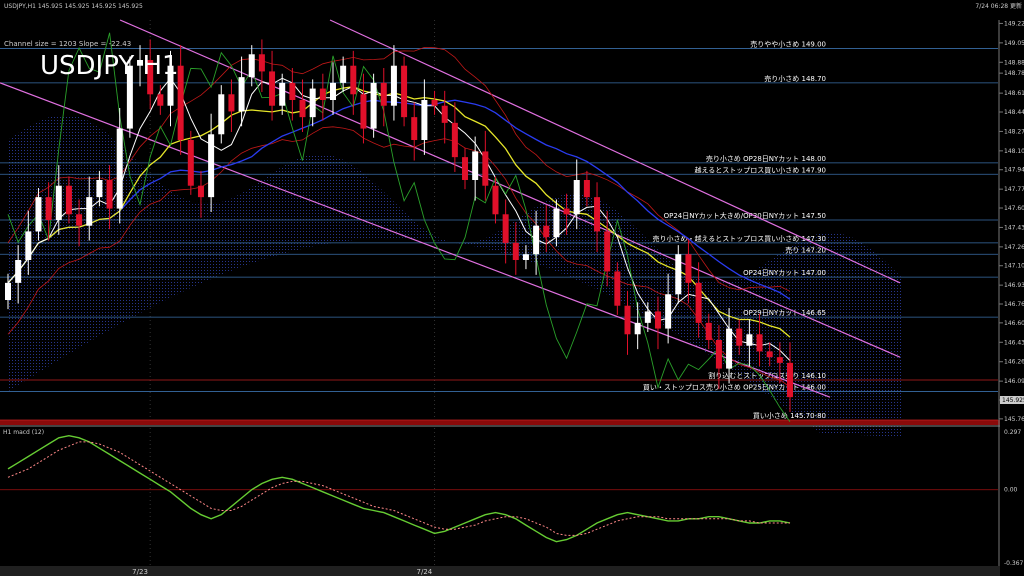 The width and height of the screenshot is (1024, 576). What do you see at coordinates (1014, 381) in the screenshot?
I see `y-tick-label: 146.090` at bounding box center [1014, 381].